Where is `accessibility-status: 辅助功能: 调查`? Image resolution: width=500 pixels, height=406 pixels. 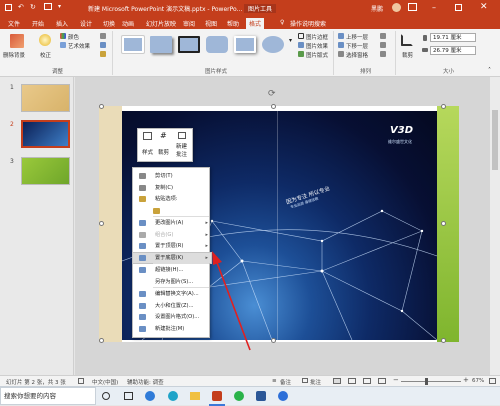 accessibility-status: 辅助功能: 调查 is located at coordinates (145, 382).